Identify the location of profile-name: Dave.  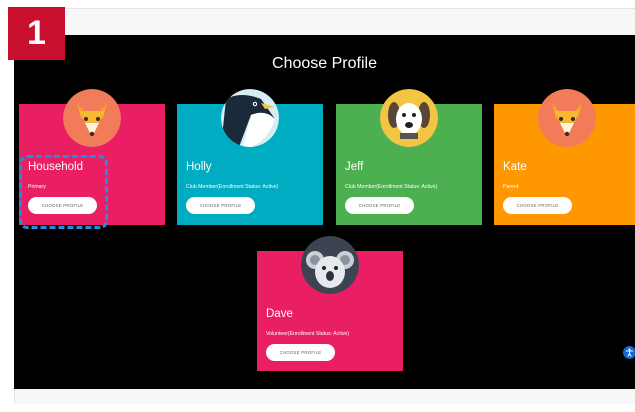
(279, 314).